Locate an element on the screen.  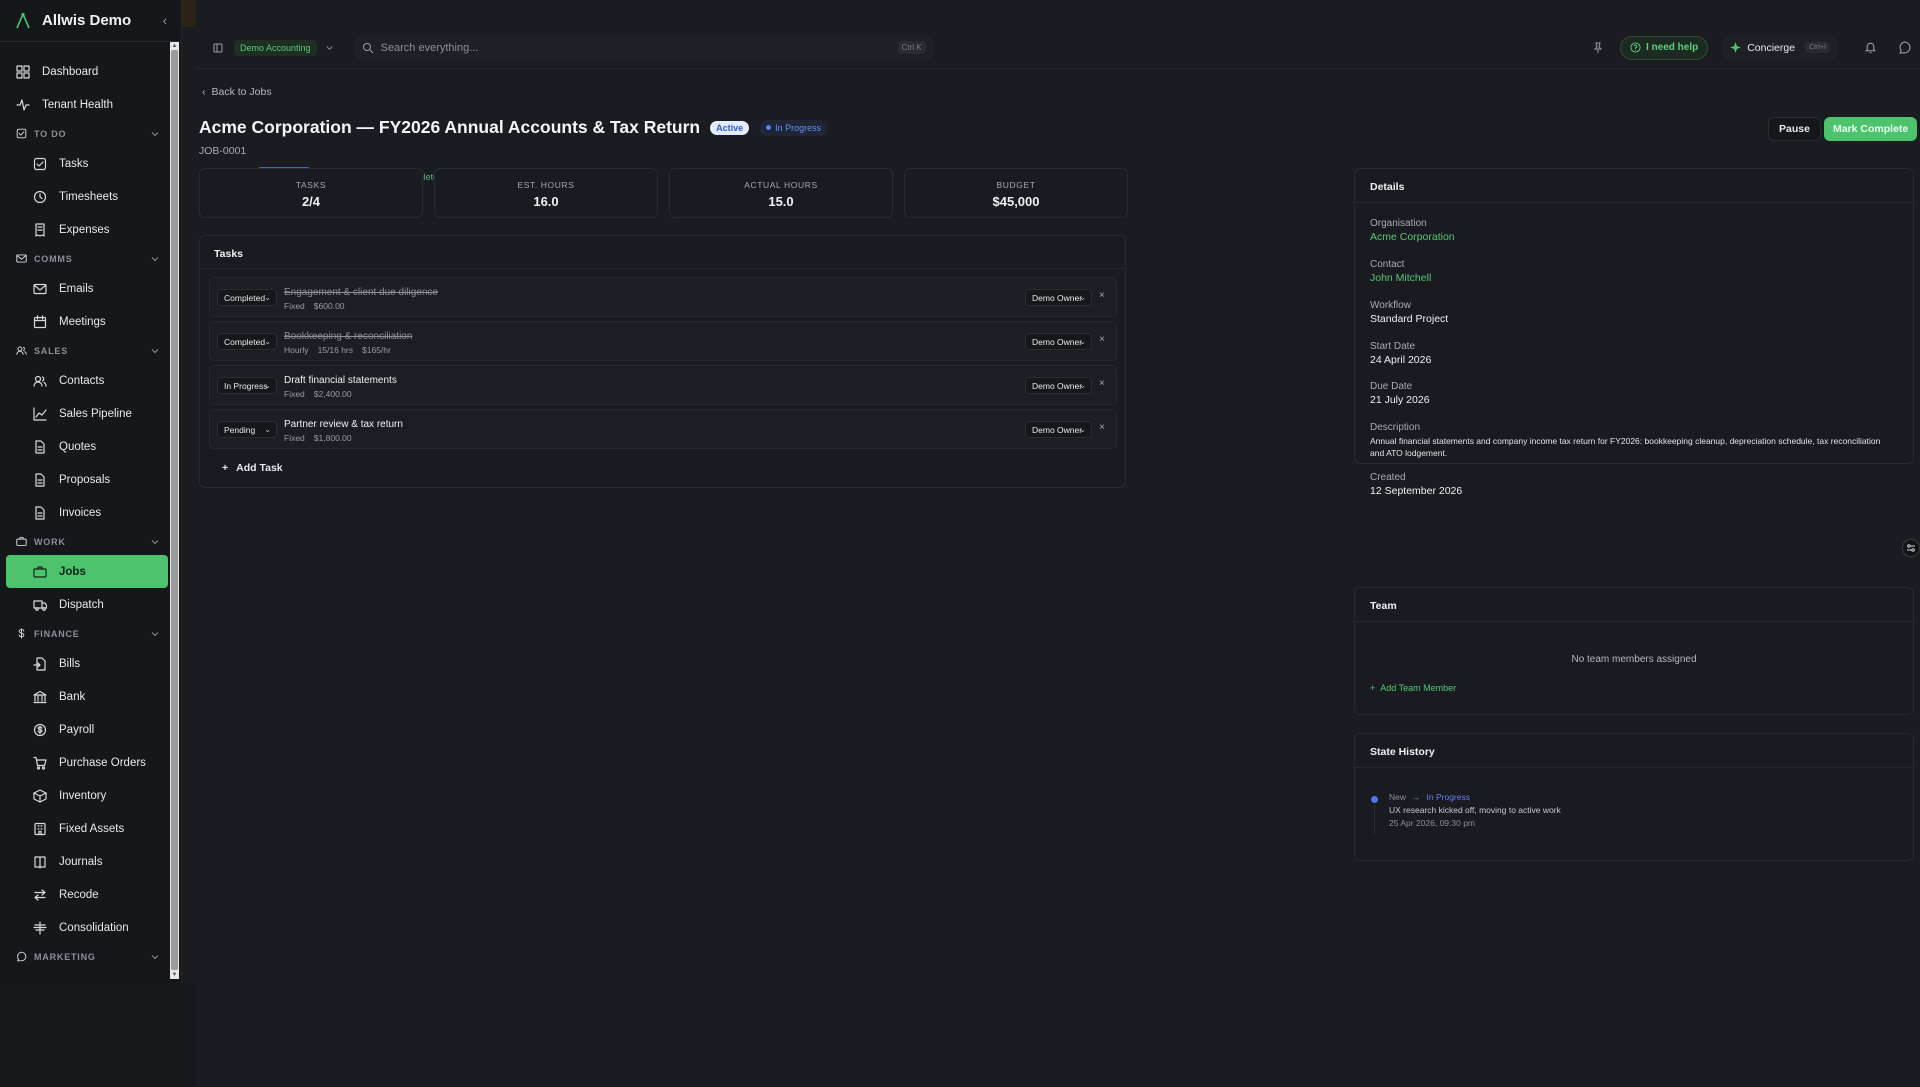
add-task-button: + Add Task is located at coordinates (252, 468).